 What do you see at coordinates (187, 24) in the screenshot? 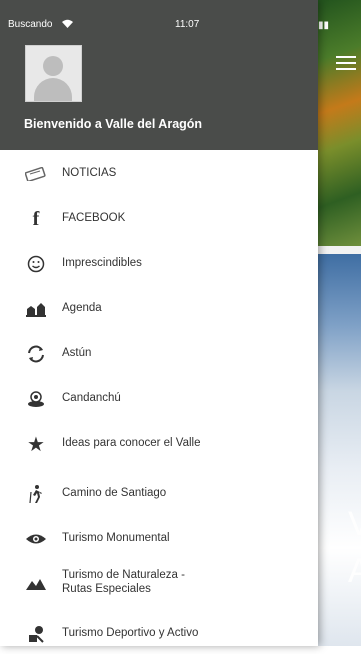
I see `status-time: 11:07` at bounding box center [187, 24].